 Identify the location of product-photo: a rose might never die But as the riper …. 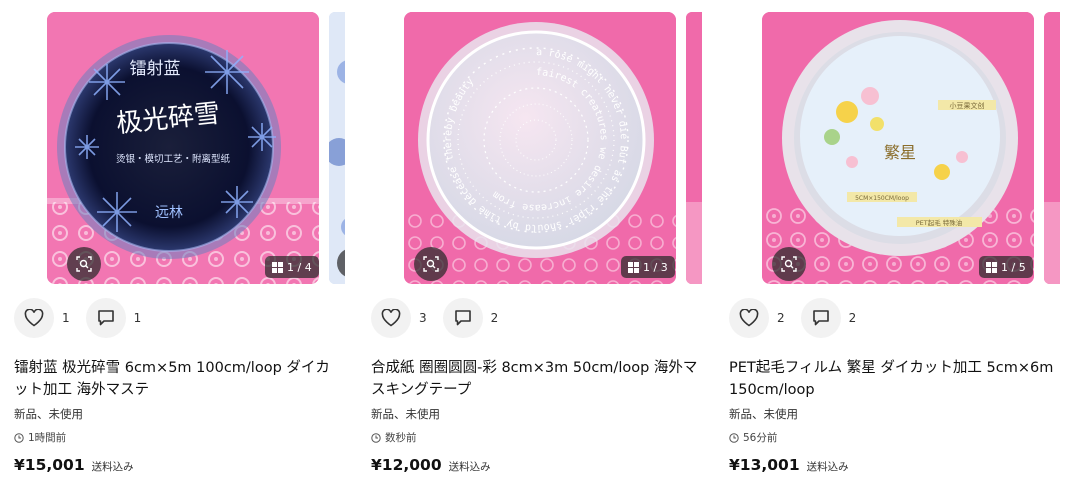
(540, 148).